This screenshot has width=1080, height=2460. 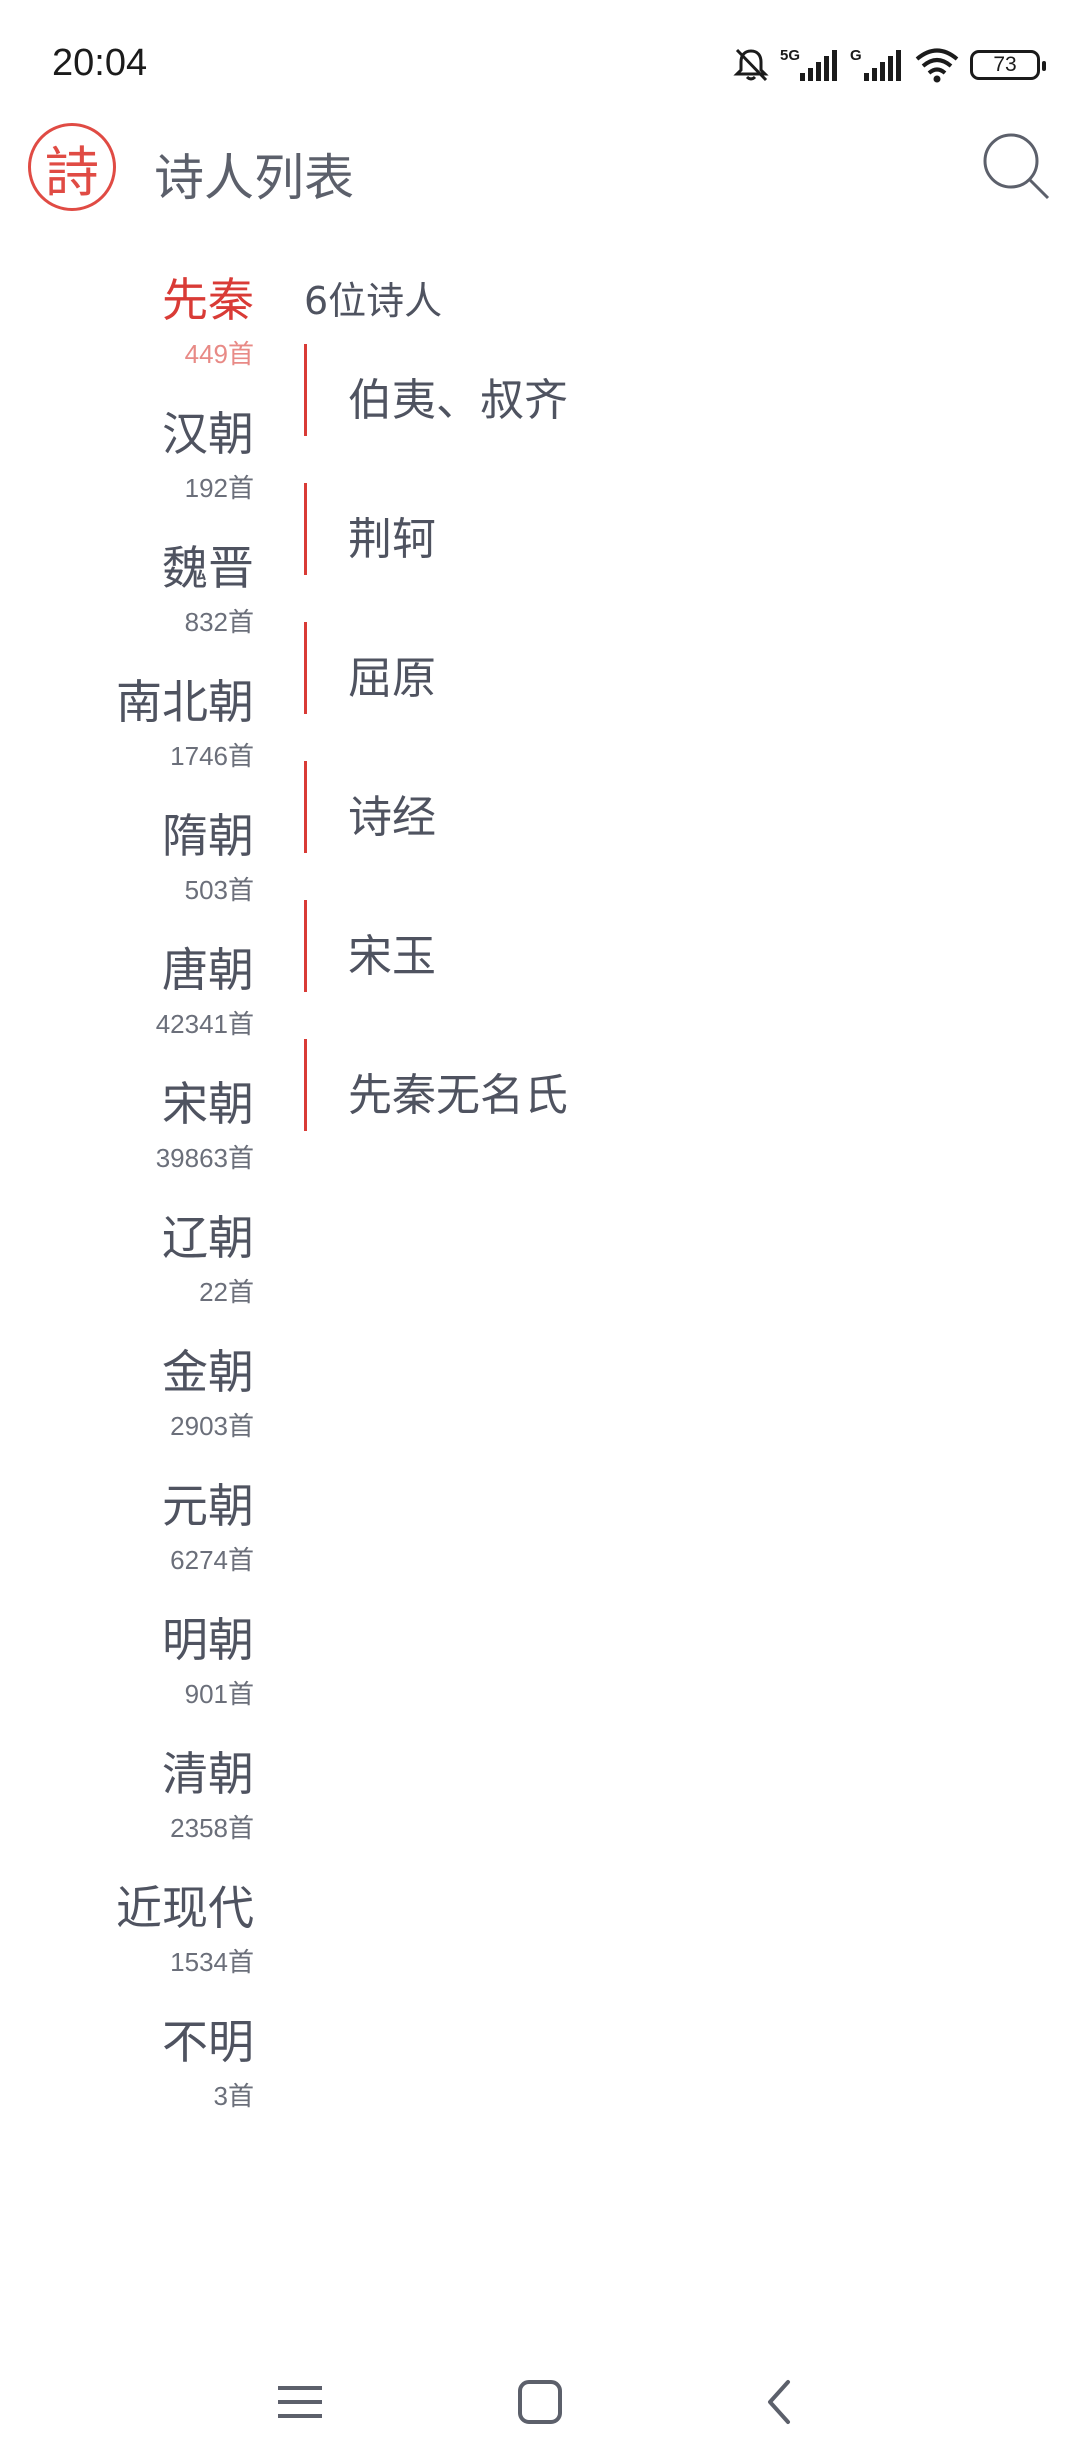 I want to click on poet-name: 伯夷、叔齐, so click(x=458, y=400).